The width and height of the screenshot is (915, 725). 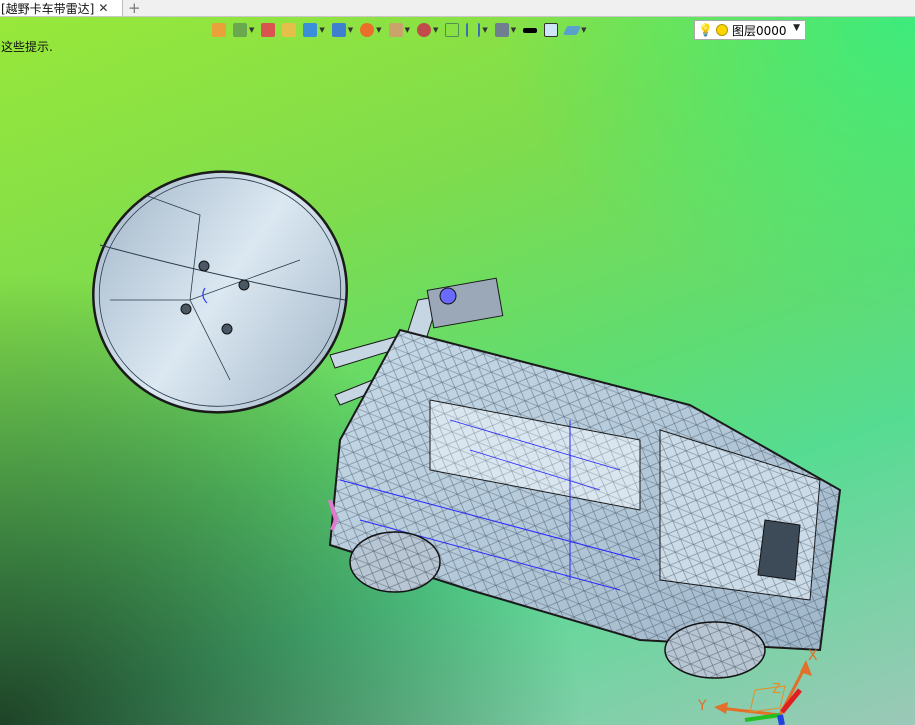 What do you see at coordinates (705, 30) in the screenshot?
I see `bulb-icon: 💡` at bounding box center [705, 30].